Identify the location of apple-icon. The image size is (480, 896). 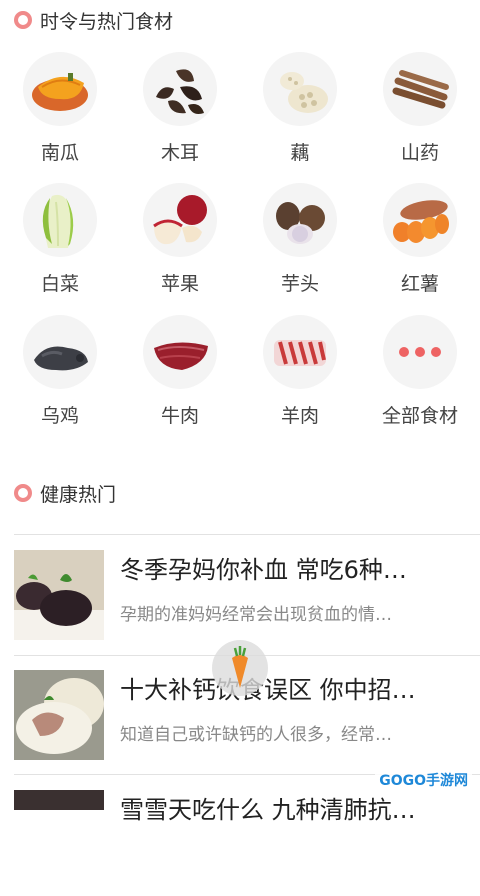
(180, 220).